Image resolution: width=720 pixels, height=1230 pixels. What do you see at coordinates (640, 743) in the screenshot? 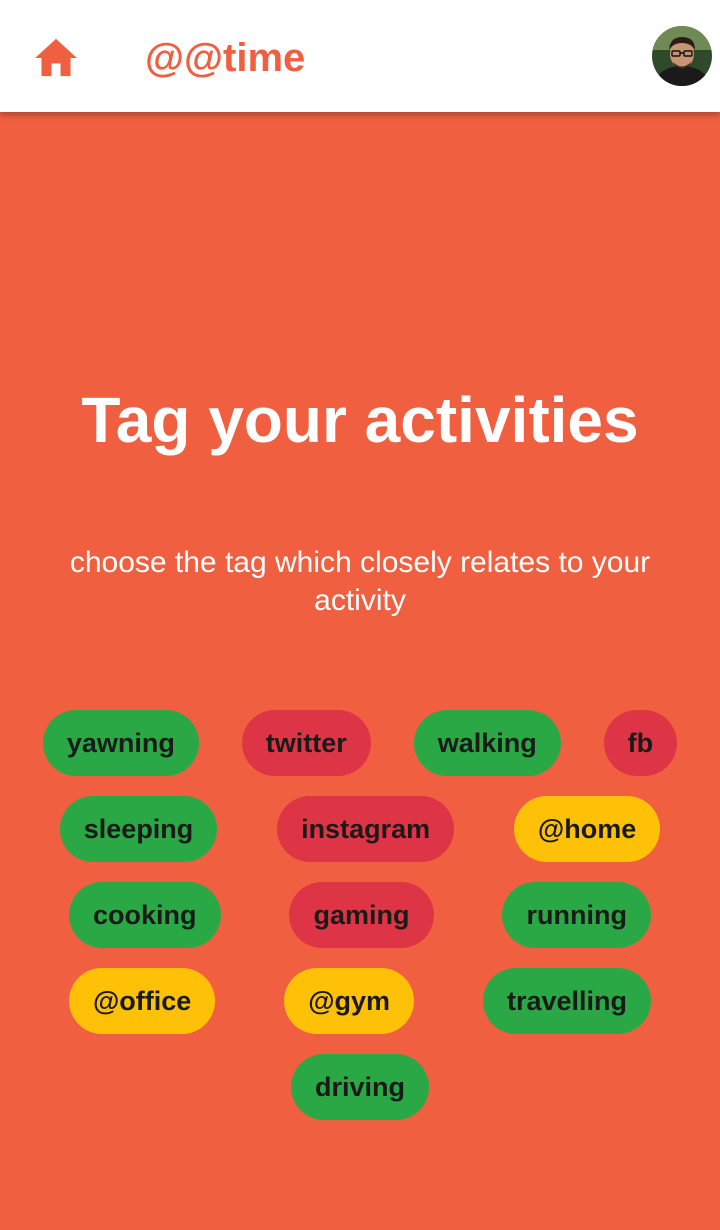
I see `tag-chip-fb: fb` at bounding box center [640, 743].